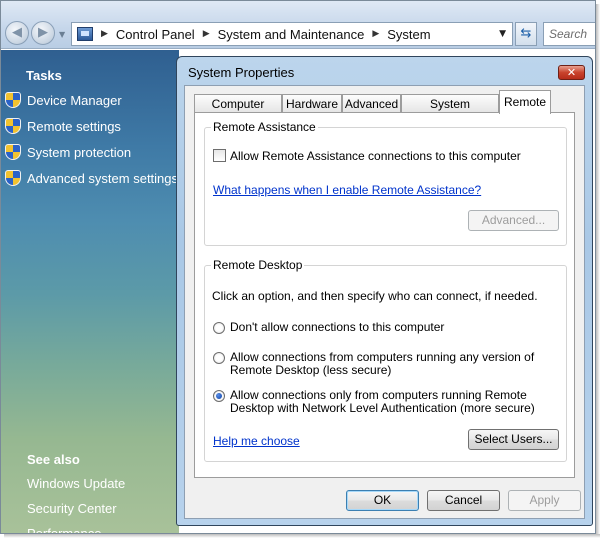 The image size is (600, 538). Describe the element at coordinates (256, 441) in the screenshot. I see `help-me-choose-link: Help me choose` at that location.